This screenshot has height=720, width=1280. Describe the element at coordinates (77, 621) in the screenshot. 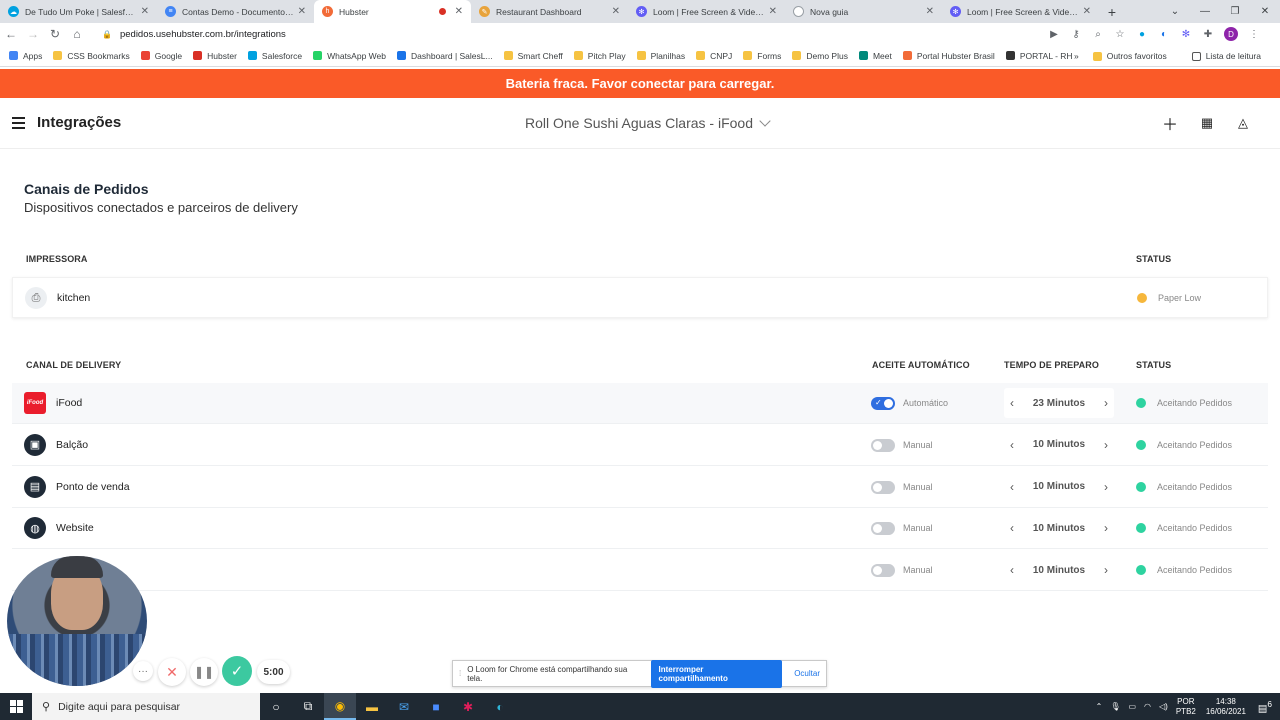

I see `loom-camera-bubble` at that location.